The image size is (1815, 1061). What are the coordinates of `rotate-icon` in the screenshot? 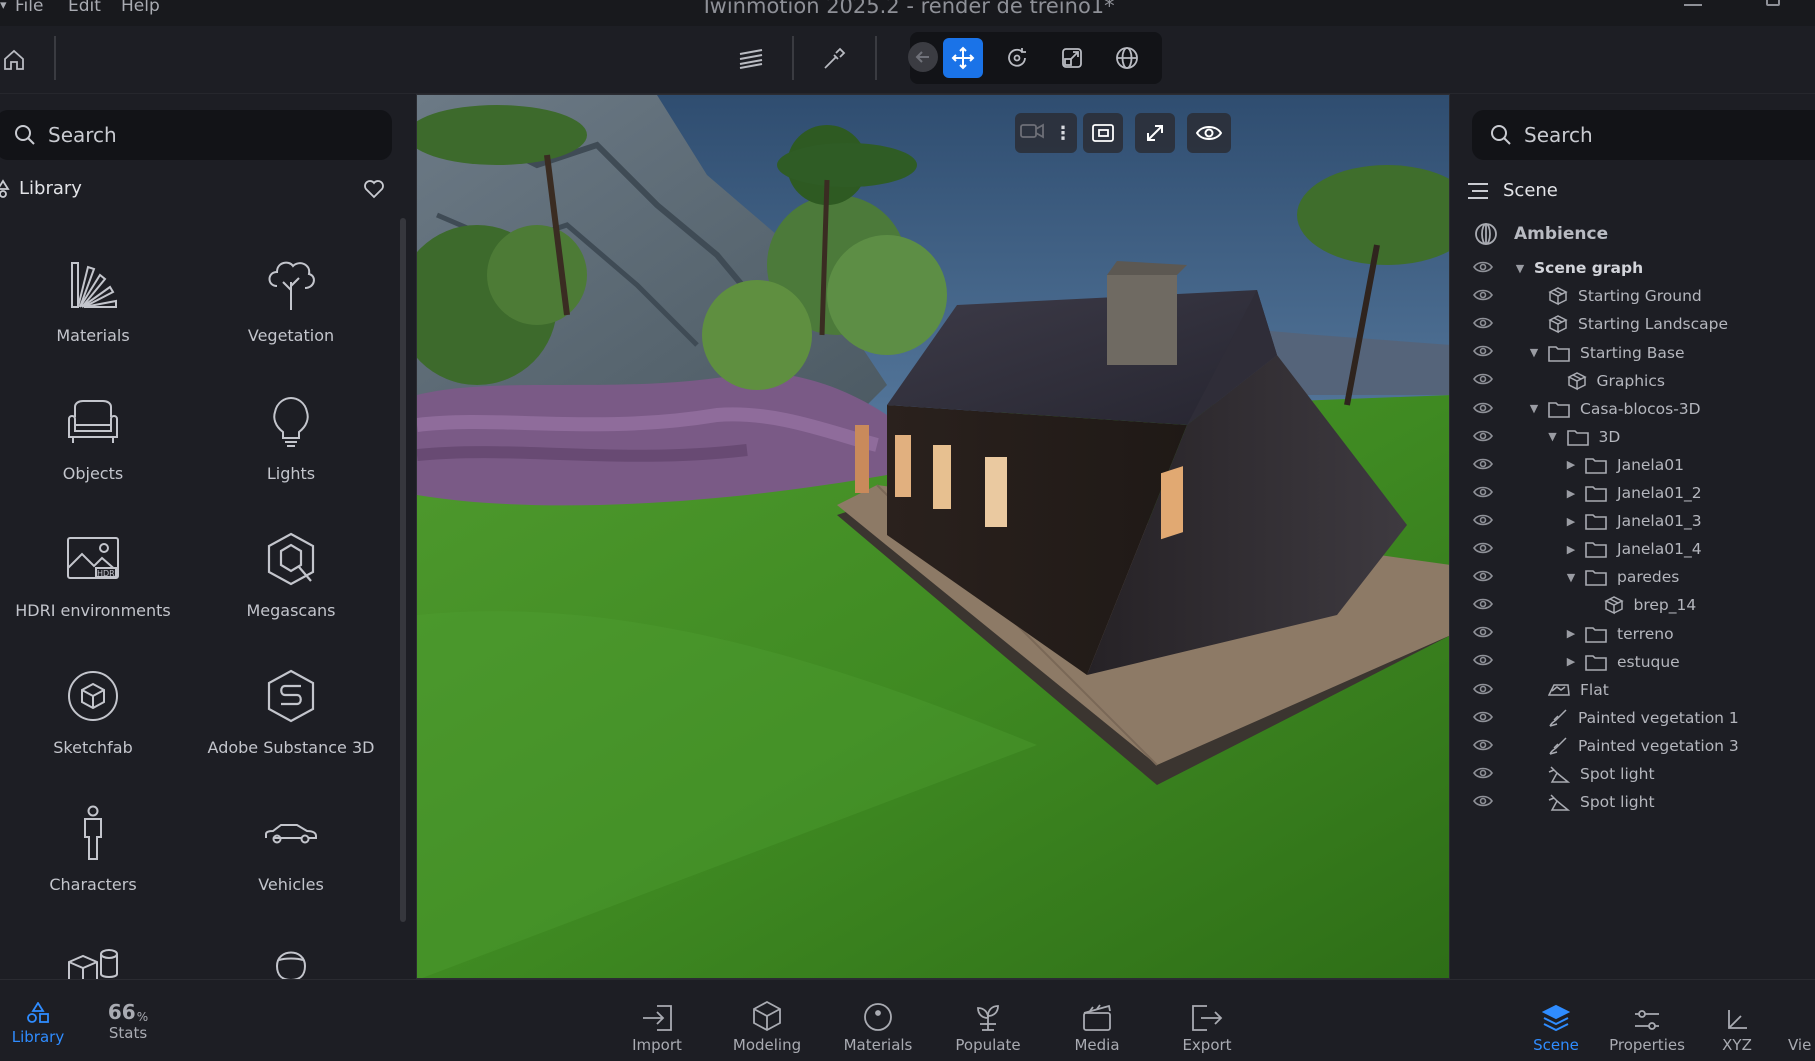 It's located at (1017, 58).